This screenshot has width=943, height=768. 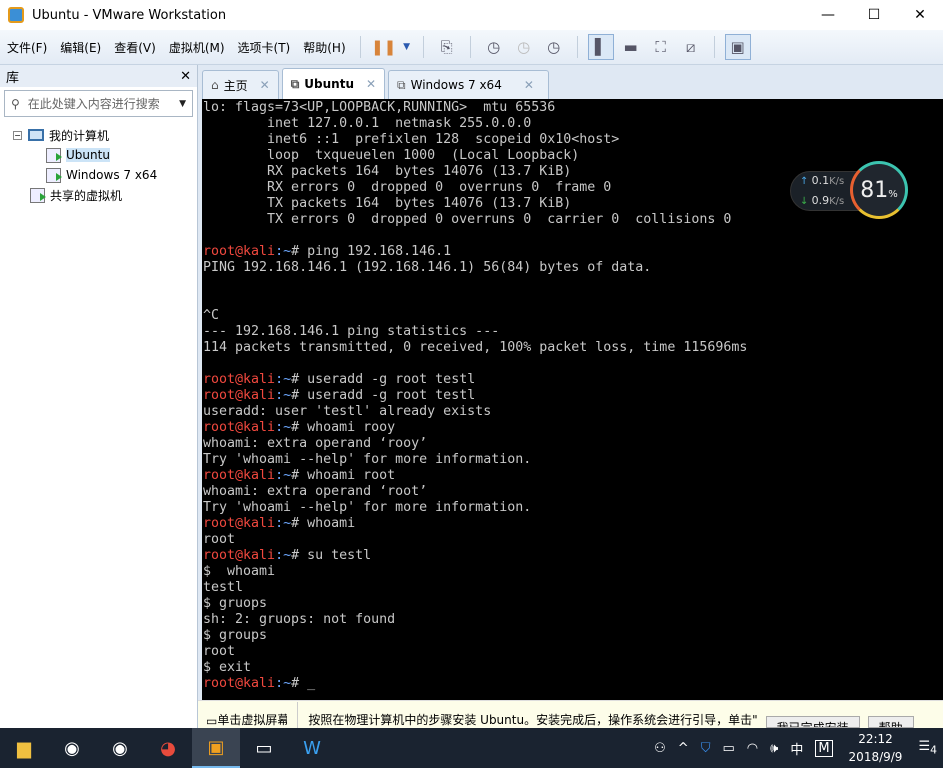 What do you see at coordinates (98, 195) in the screenshot?
I see `tree-shared-vms: 共享的虚拟机` at bounding box center [98, 195].